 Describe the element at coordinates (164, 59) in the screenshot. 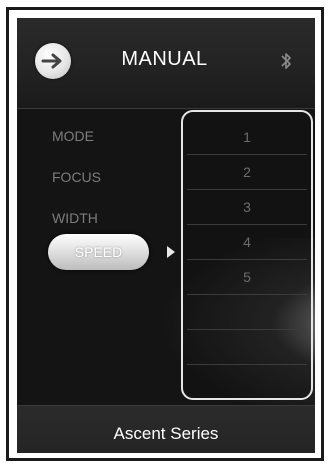

I see `page-title: MANUAL` at that location.